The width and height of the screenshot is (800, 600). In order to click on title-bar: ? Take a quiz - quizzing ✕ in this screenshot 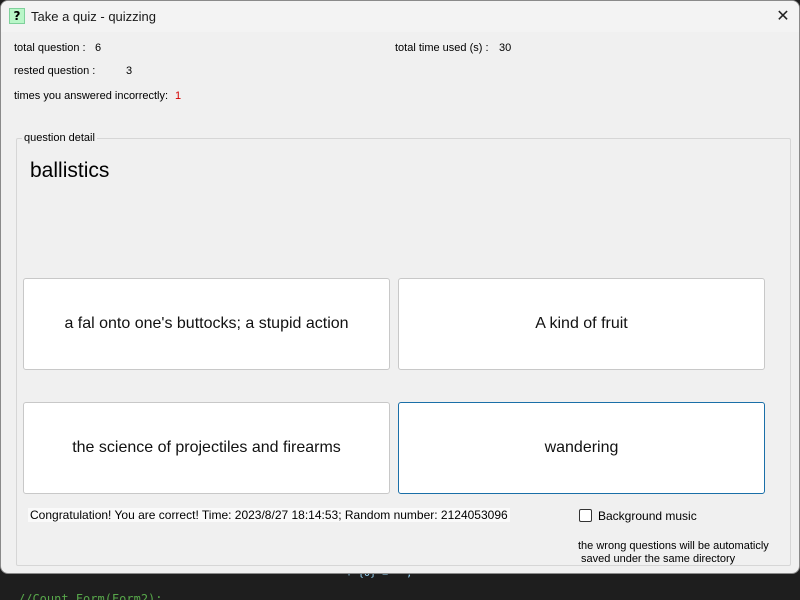, I will do `click(400, 16)`.